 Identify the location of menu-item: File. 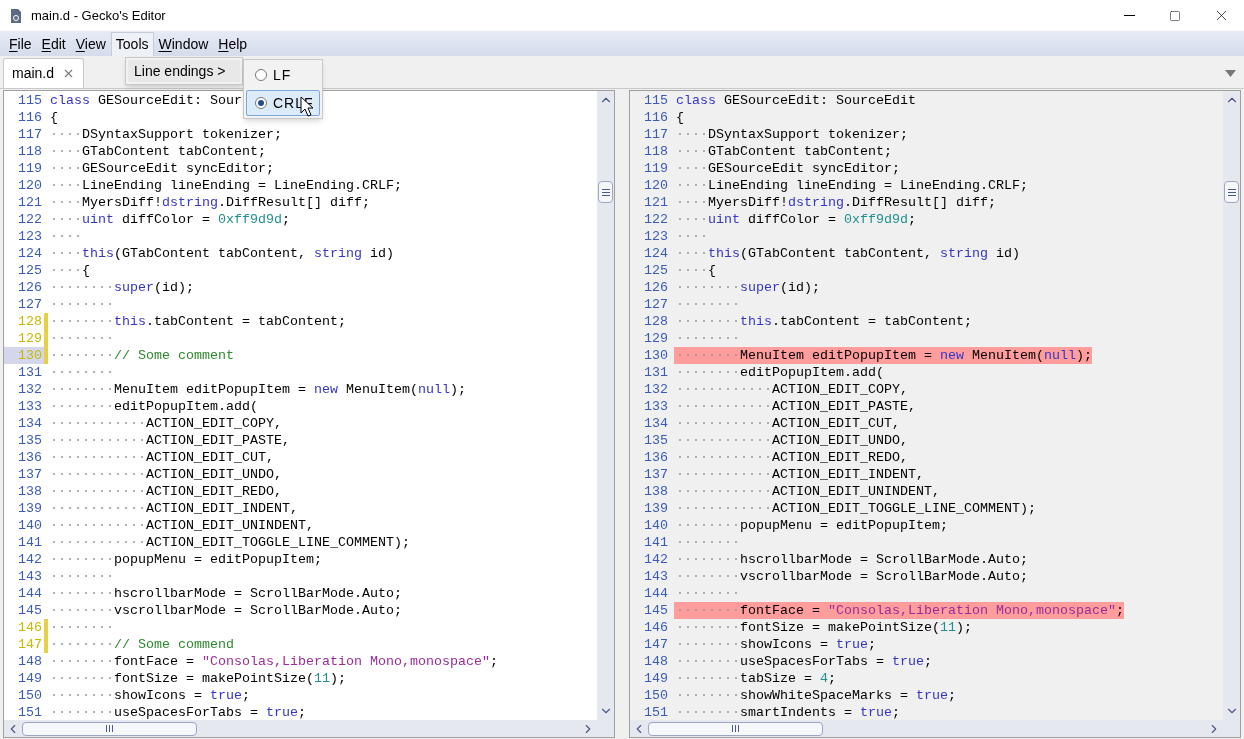
(20, 44).